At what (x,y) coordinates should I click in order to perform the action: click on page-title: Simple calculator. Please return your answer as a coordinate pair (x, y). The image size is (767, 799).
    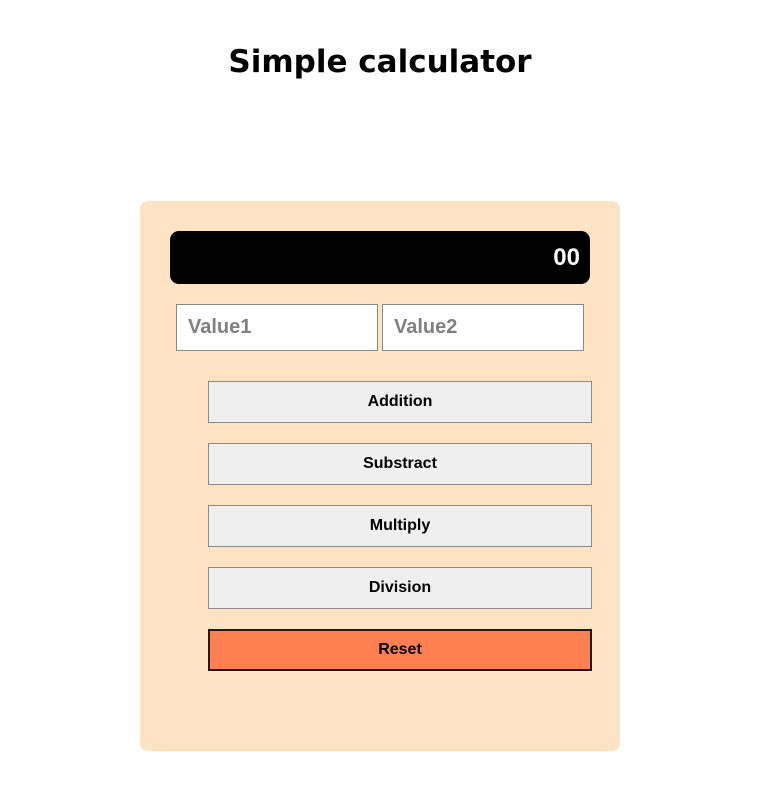
    Looking at the image, I should click on (380, 62).